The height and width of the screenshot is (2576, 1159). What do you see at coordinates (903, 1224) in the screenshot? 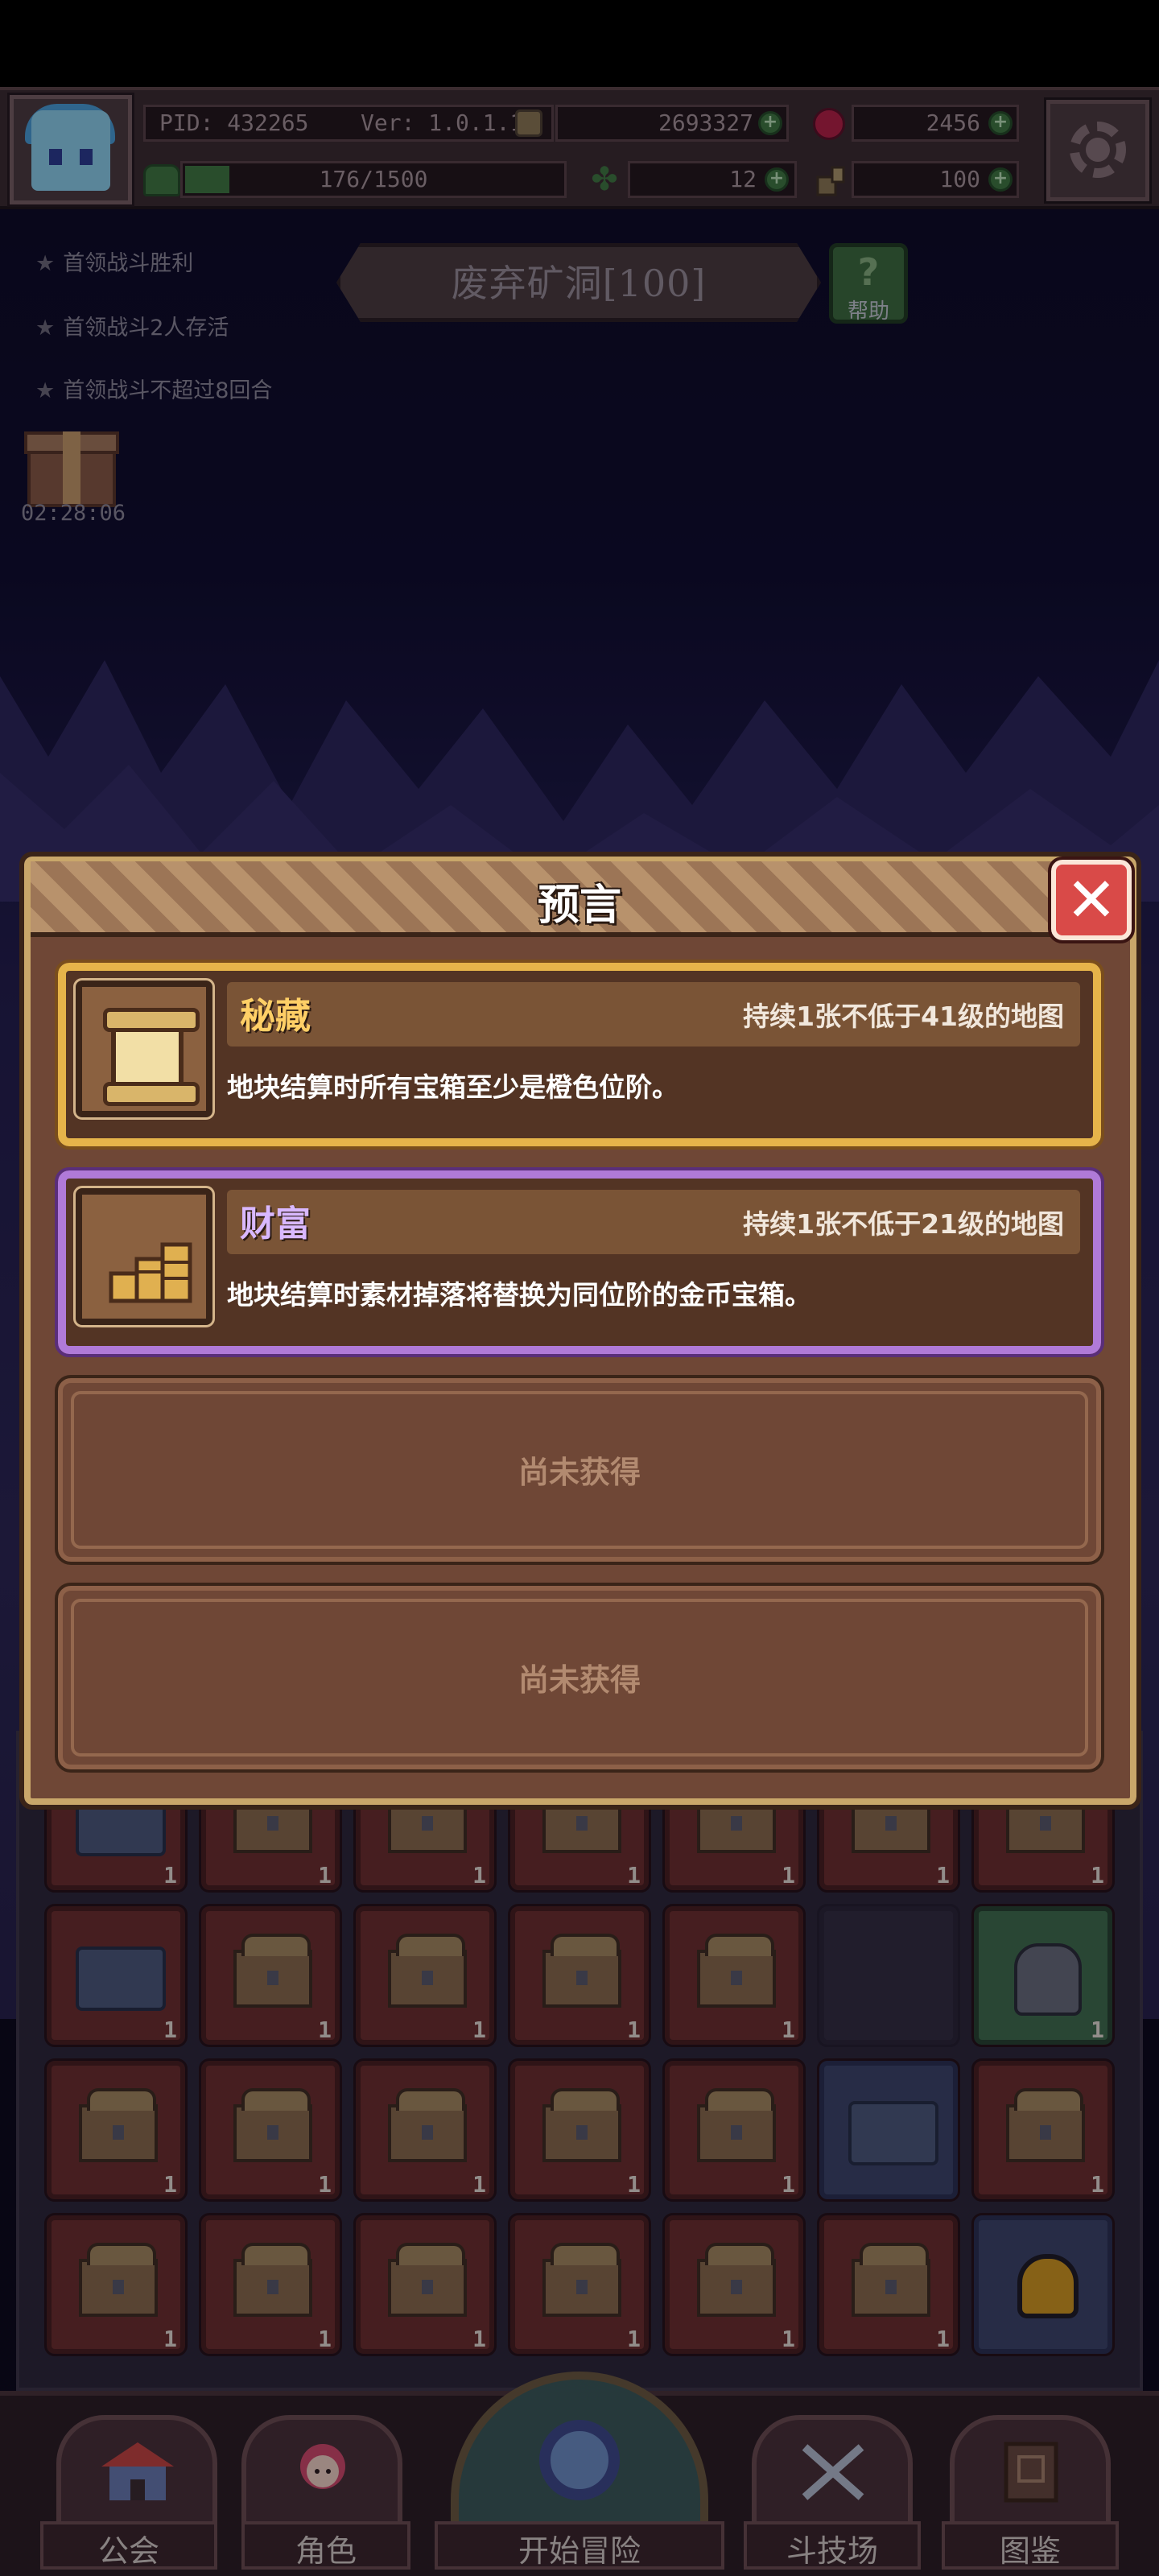
I see `prophecy-duration: 持续1张不低于21级的地图` at bounding box center [903, 1224].